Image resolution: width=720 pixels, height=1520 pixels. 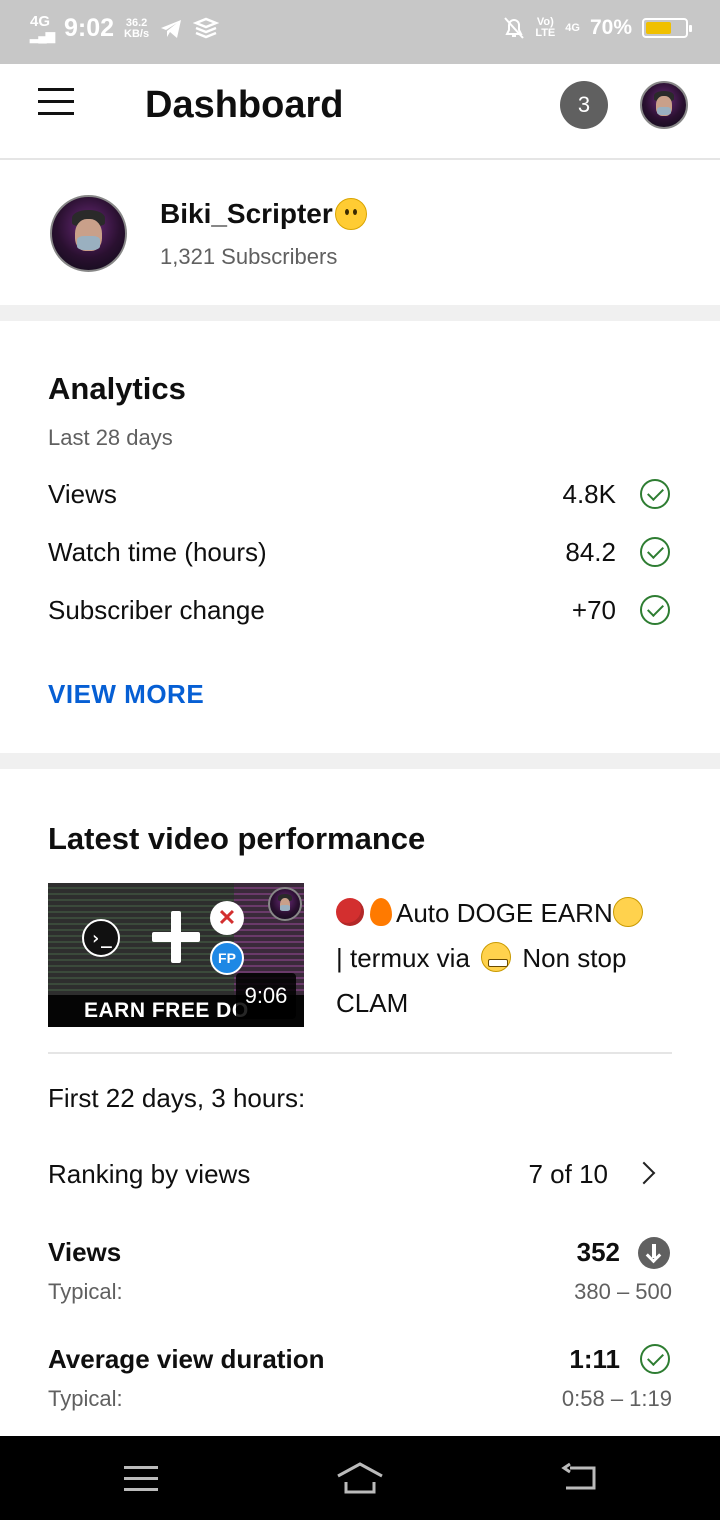 What do you see at coordinates (654, 1253) in the screenshot?
I see `arrow-down-circle-icon` at bounding box center [654, 1253].